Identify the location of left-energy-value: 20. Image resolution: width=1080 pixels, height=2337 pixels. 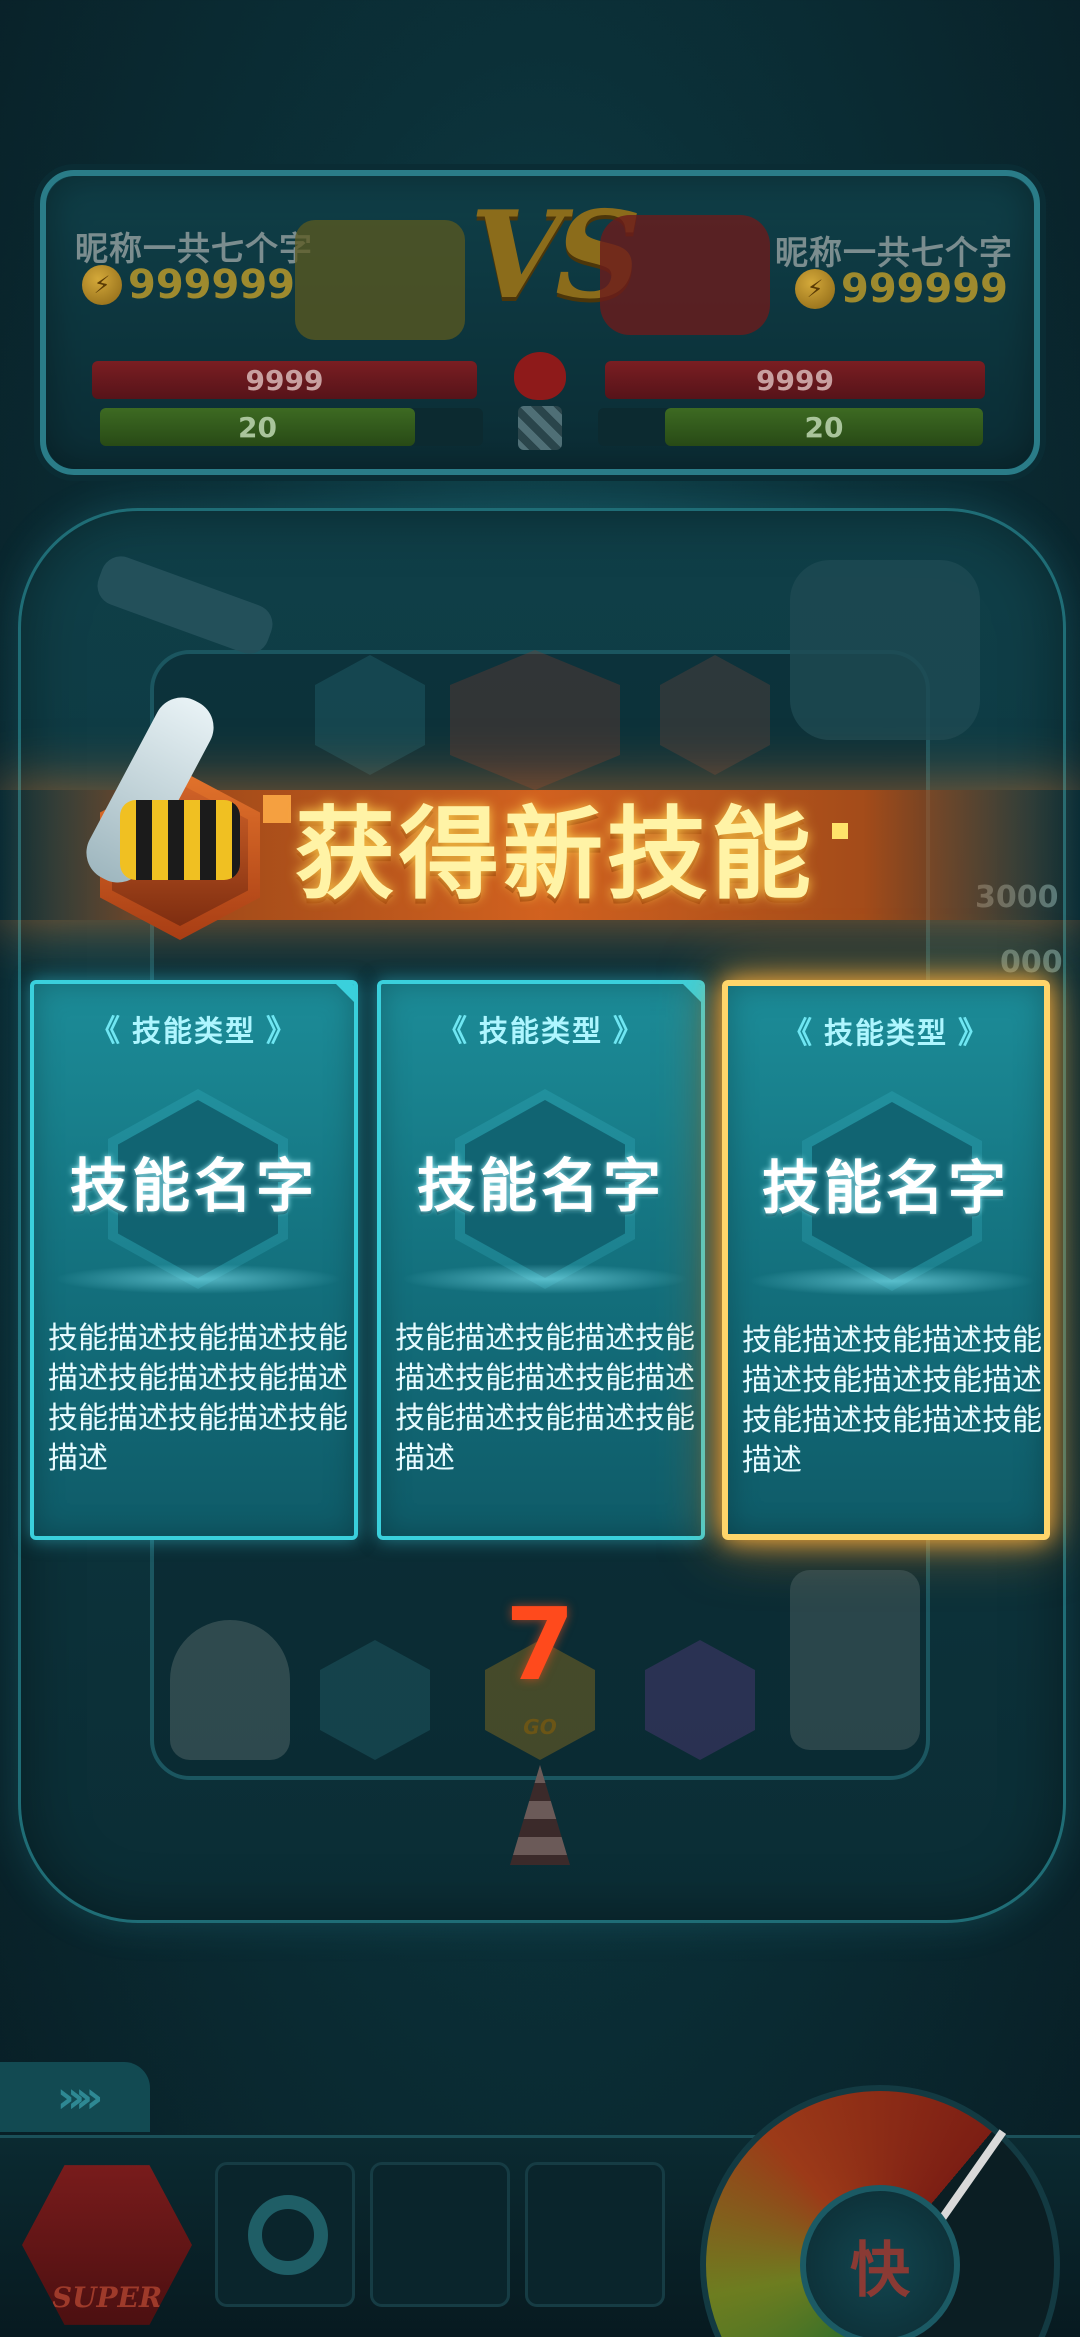
(257, 427).